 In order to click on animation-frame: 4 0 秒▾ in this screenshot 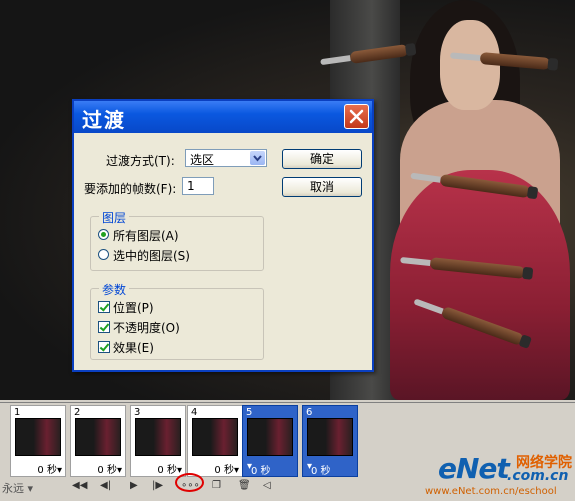, I will do `click(215, 441)`.